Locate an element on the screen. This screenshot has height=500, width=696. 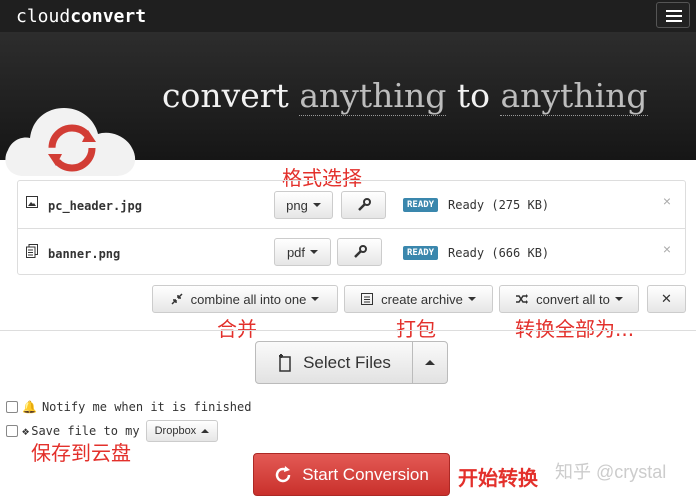
notify-checkbox is located at coordinates (12, 407).